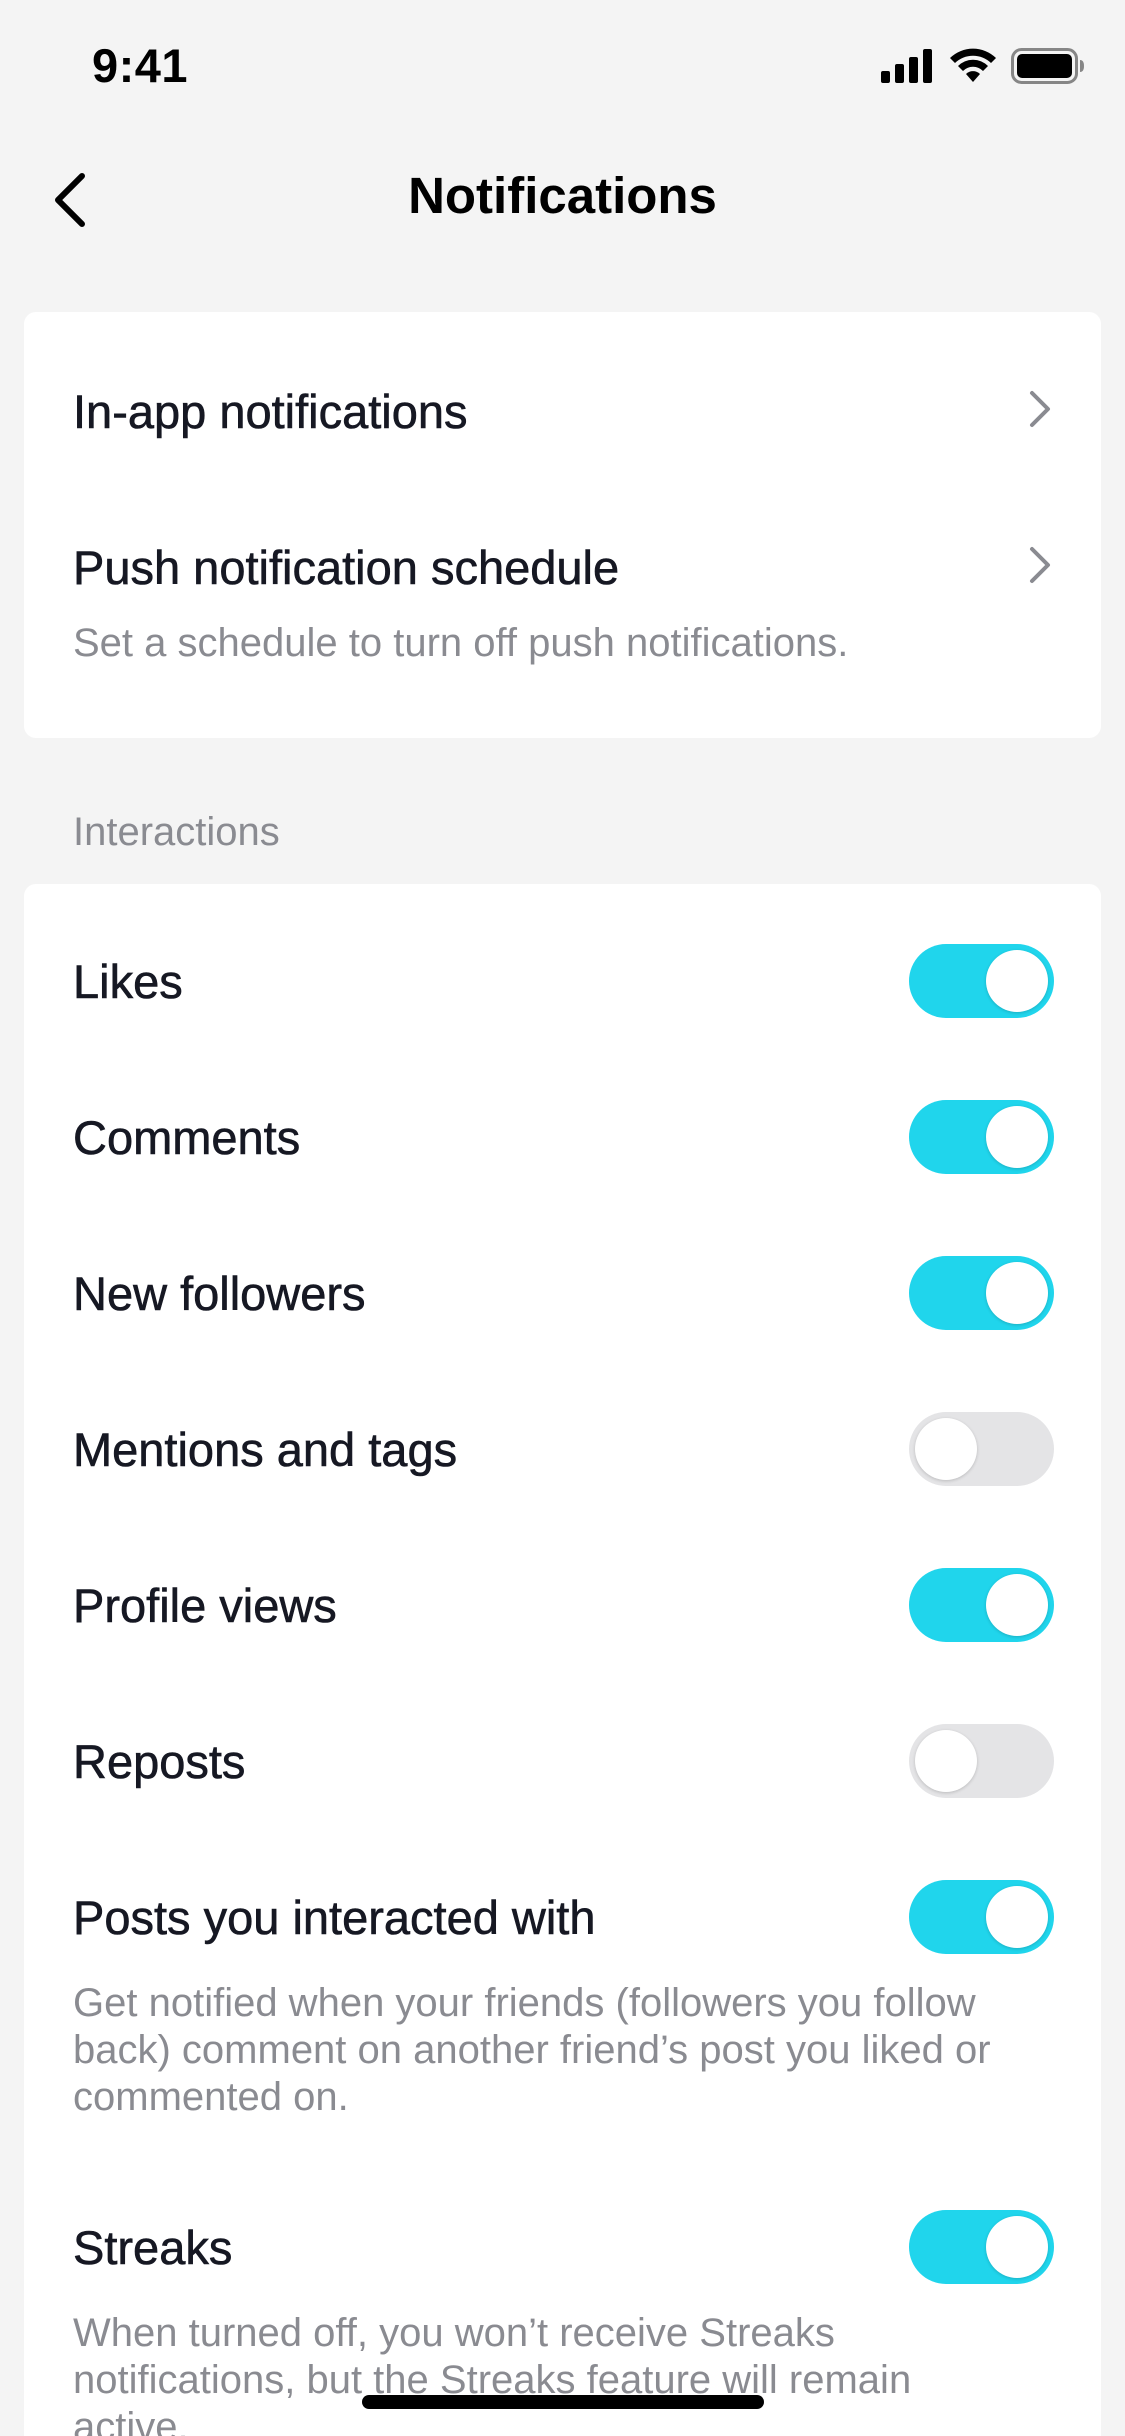  What do you see at coordinates (981, 1605) in the screenshot?
I see `profile-views-toggle` at bounding box center [981, 1605].